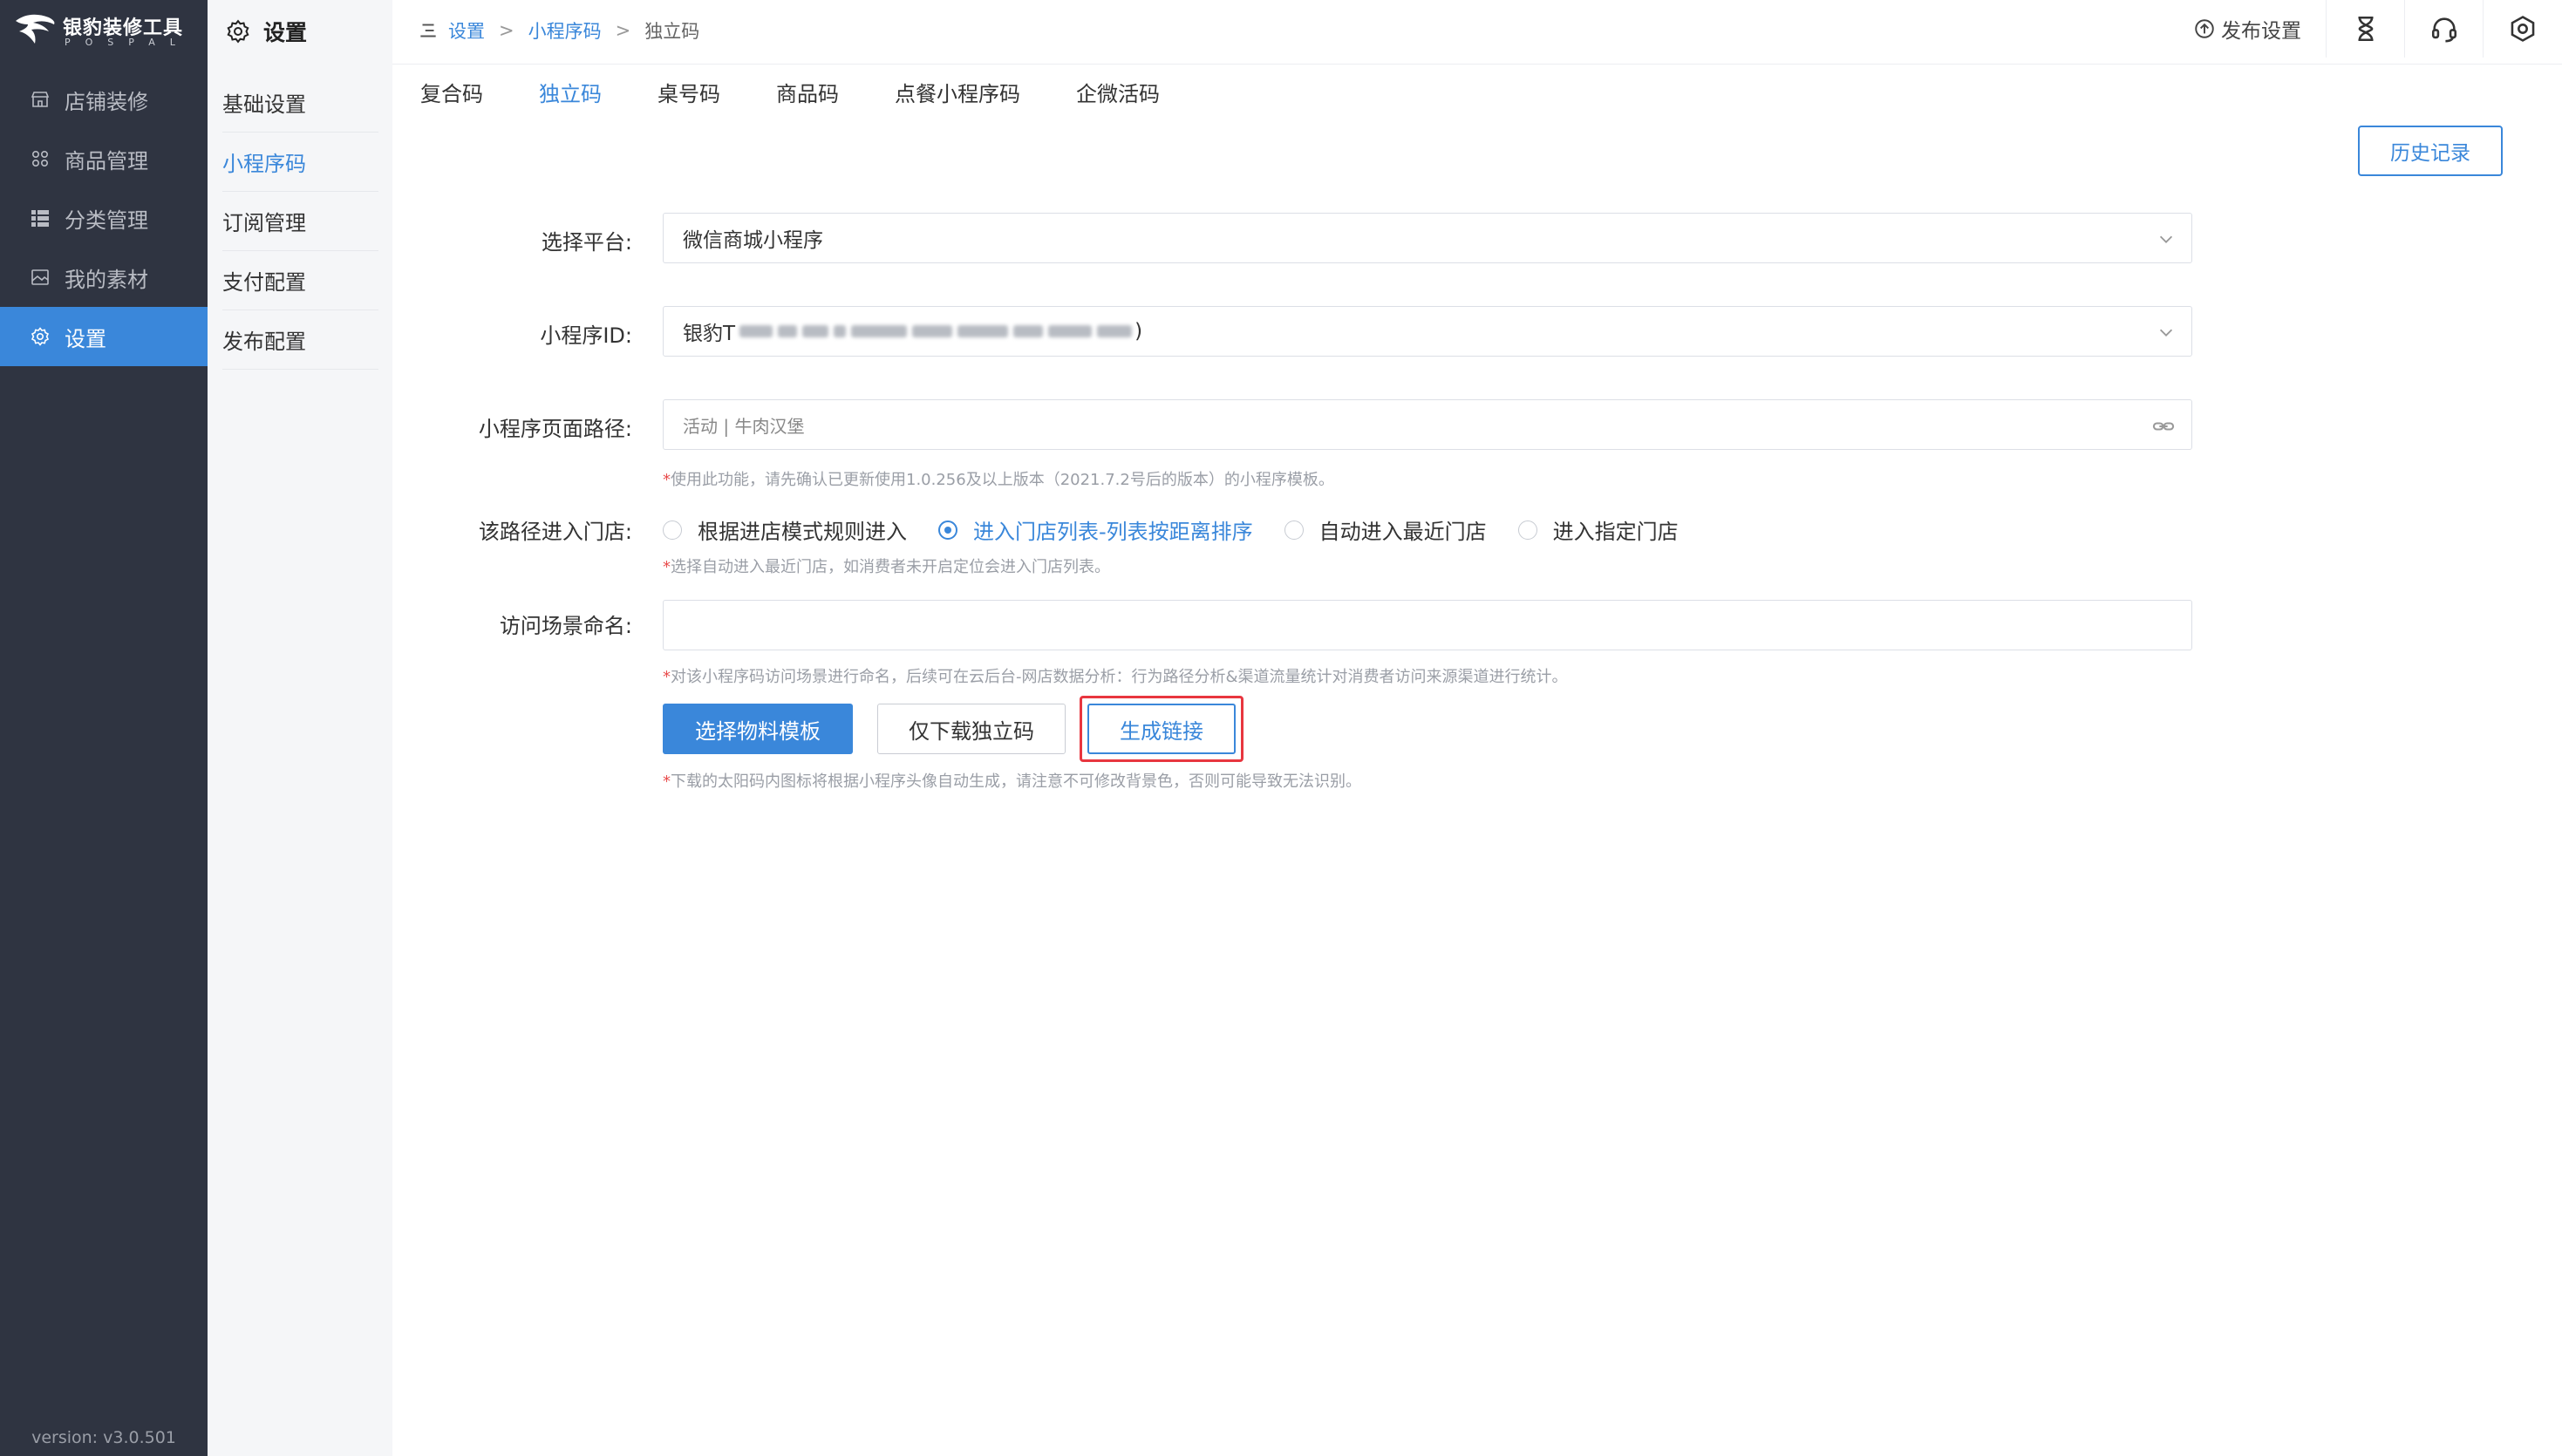 Image resolution: width=2562 pixels, height=1456 pixels. I want to click on customer-service-button, so click(2444, 29).